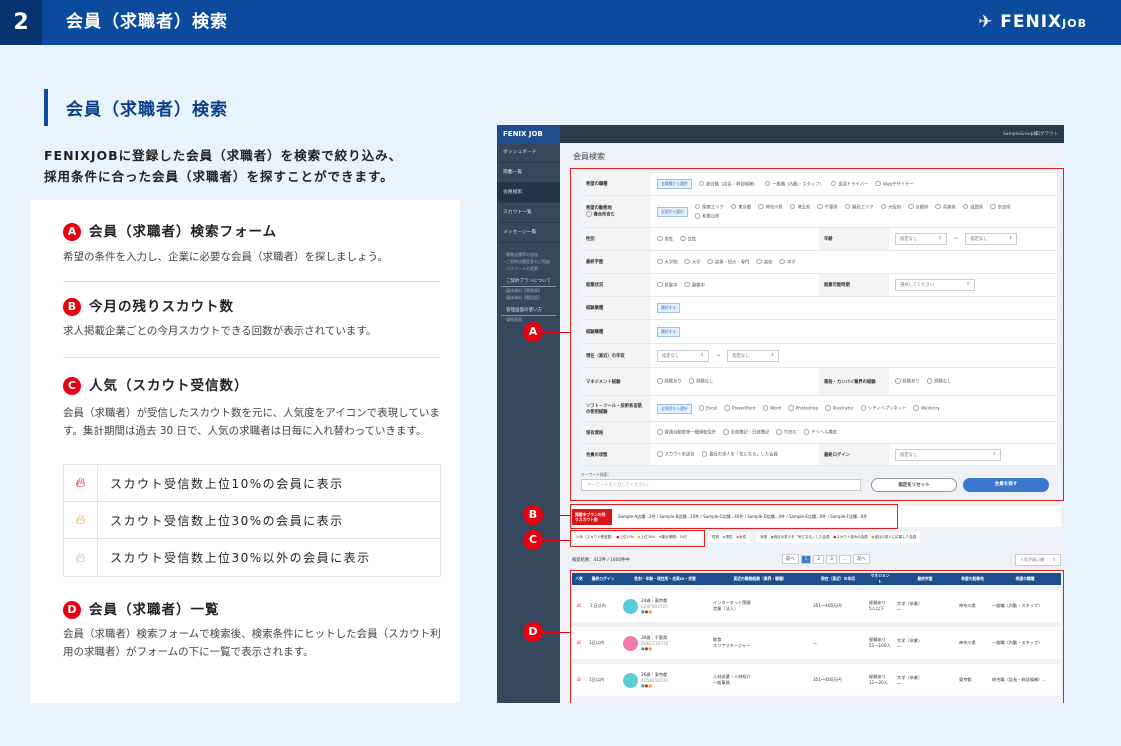 Image resolution: width=1121 pixels, height=746 pixels. What do you see at coordinates (528, 279) in the screenshot?
I see `plan-heading: ご契約プランについて` at bounding box center [528, 279].